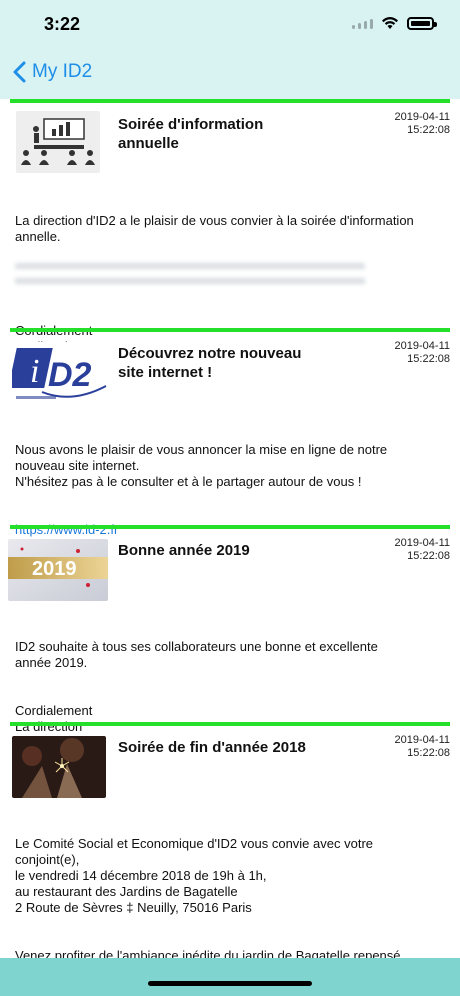  What do you see at coordinates (230, 977) in the screenshot?
I see `home-indicator-bar` at bounding box center [230, 977].